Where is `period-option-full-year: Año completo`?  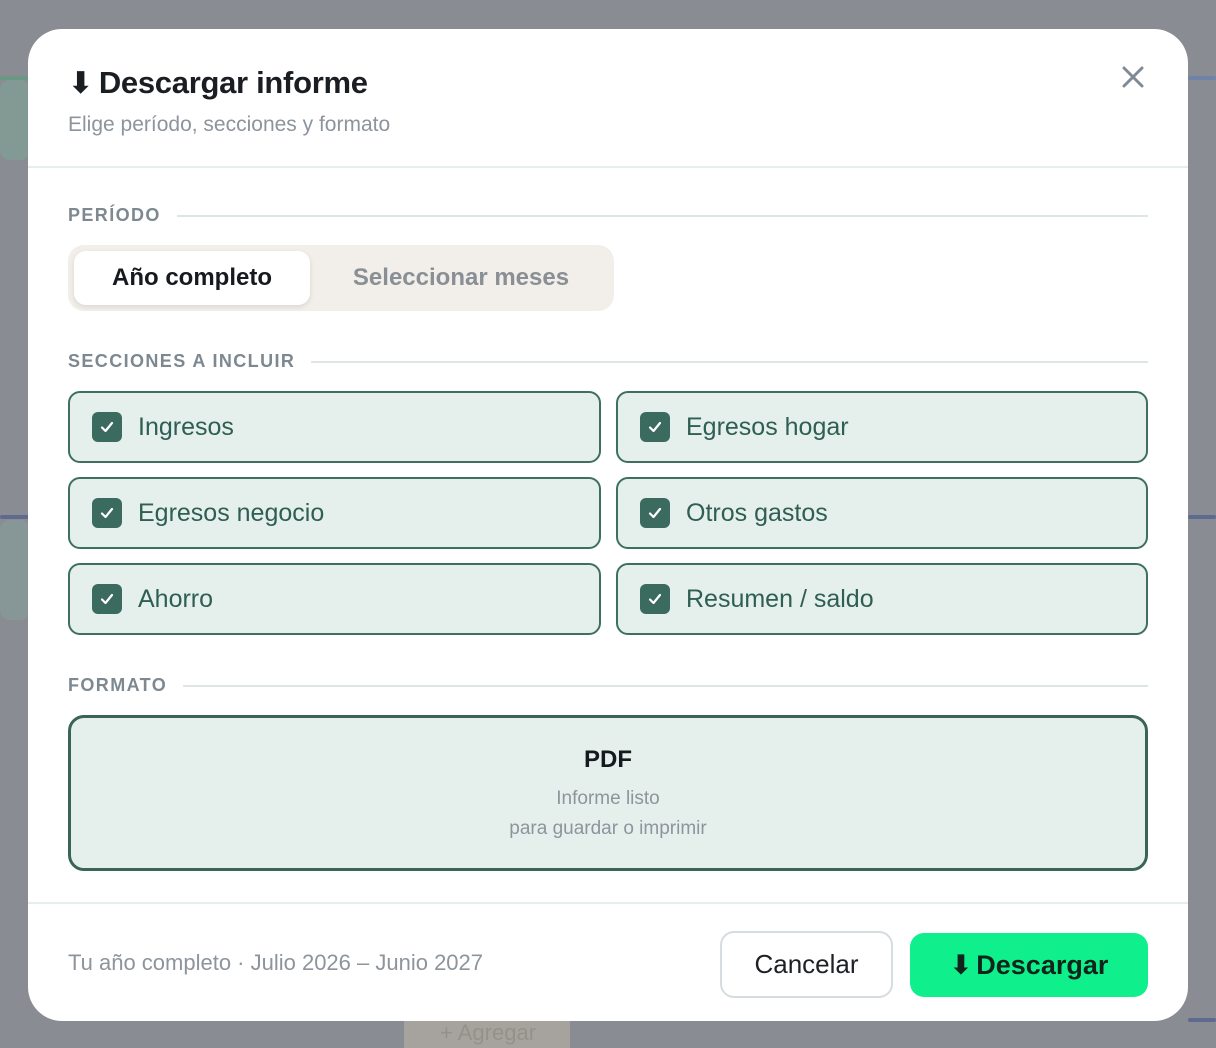
period-option-full-year: Año completo is located at coordinates (192, 278).